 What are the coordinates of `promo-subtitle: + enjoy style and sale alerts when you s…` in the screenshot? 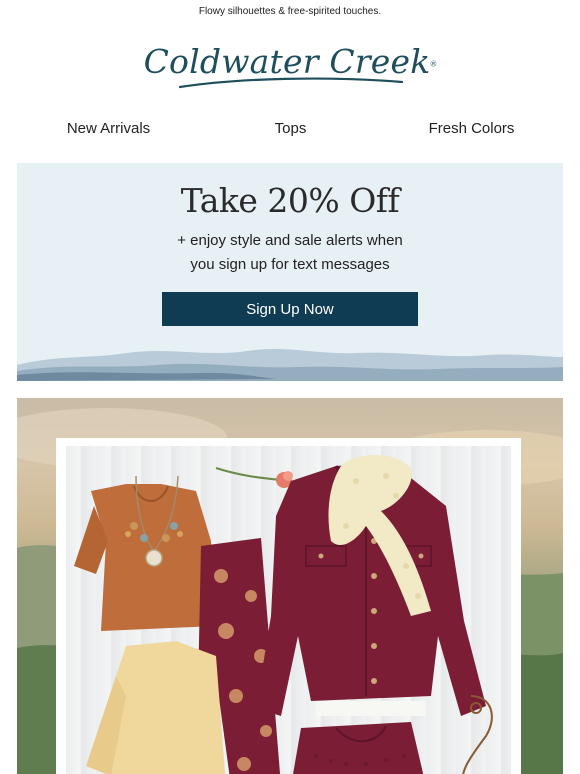 It's located at (290, 253).